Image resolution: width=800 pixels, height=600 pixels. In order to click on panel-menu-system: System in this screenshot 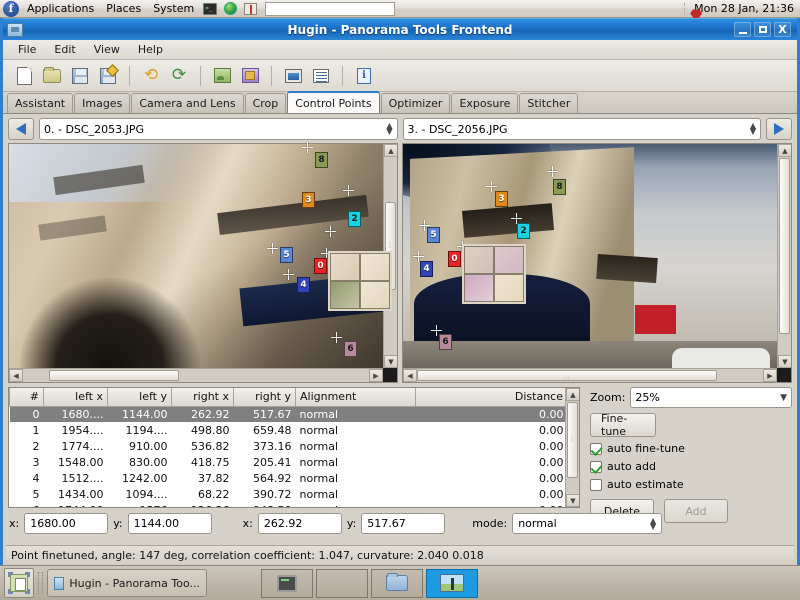, I will do `click(173, 8)`.